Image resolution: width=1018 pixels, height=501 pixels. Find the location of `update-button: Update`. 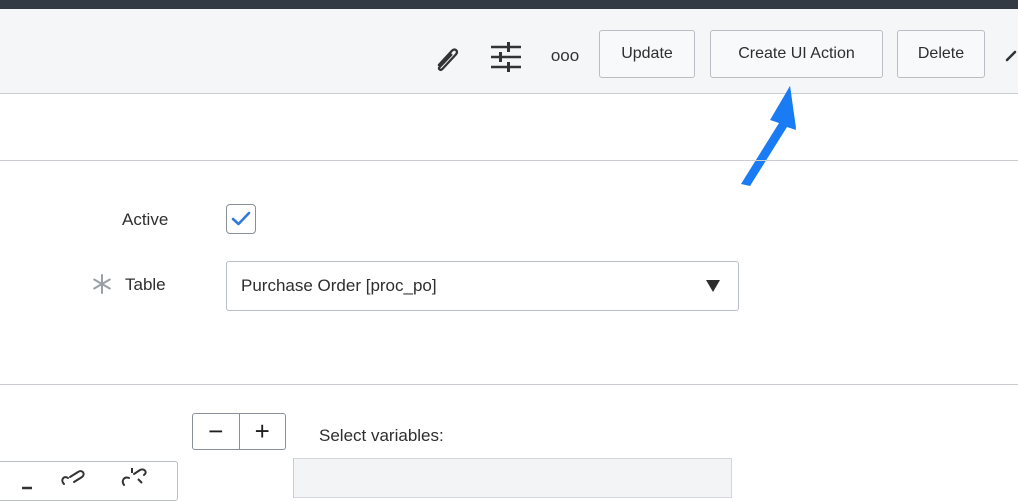

update-button: Update is located at coordinates (647, 54).